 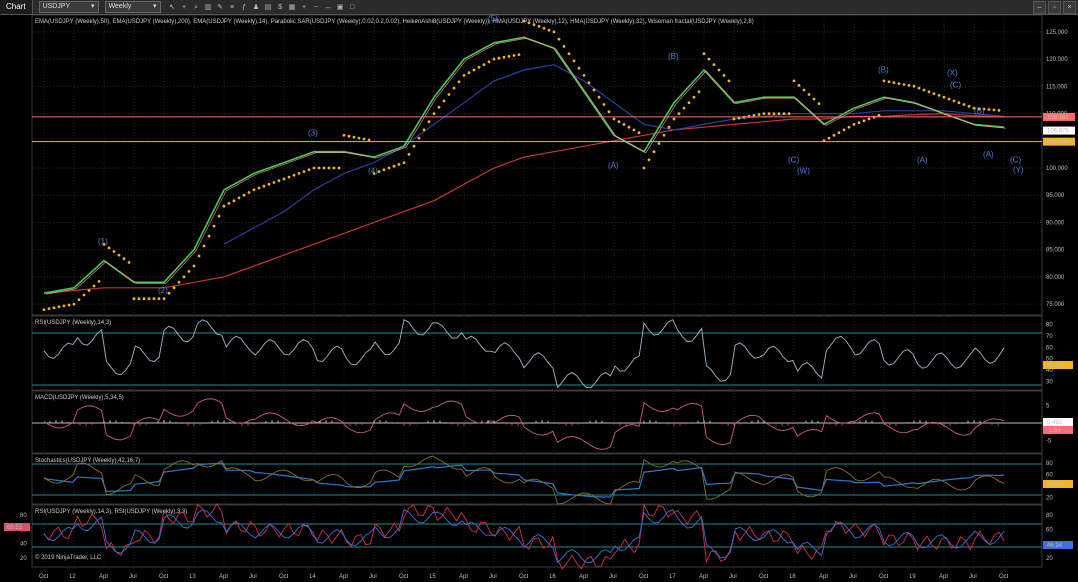 What do you see at coordinates (1015, 160) in the screenshot?
I see `wave-label: (C)` at bounding box center [1015, 160].